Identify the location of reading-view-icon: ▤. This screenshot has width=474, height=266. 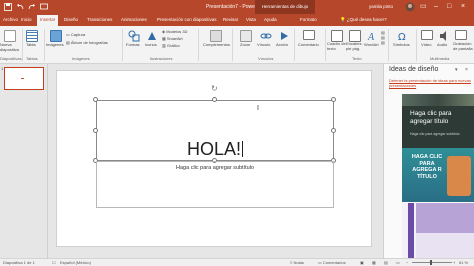
(386, 262).